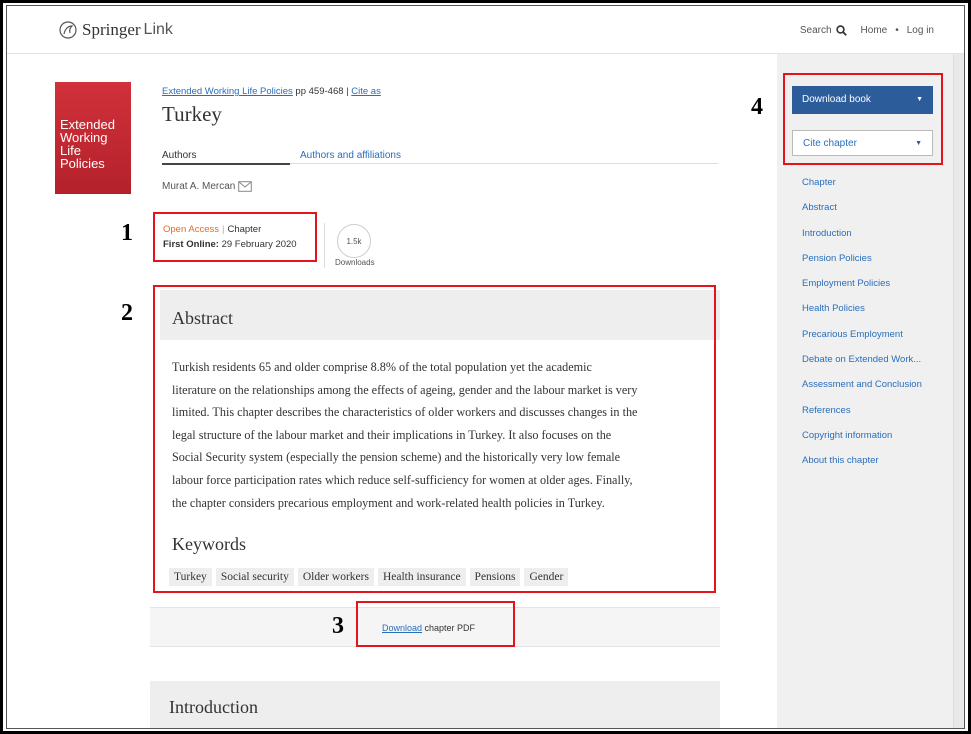 Image resolution: width=971 pixels, height=734 pixels. What do you see at coordinates (198, 186) in the screenshot?
I see `author-name: Murat A. Mercan` at bounding box center [198, 186].